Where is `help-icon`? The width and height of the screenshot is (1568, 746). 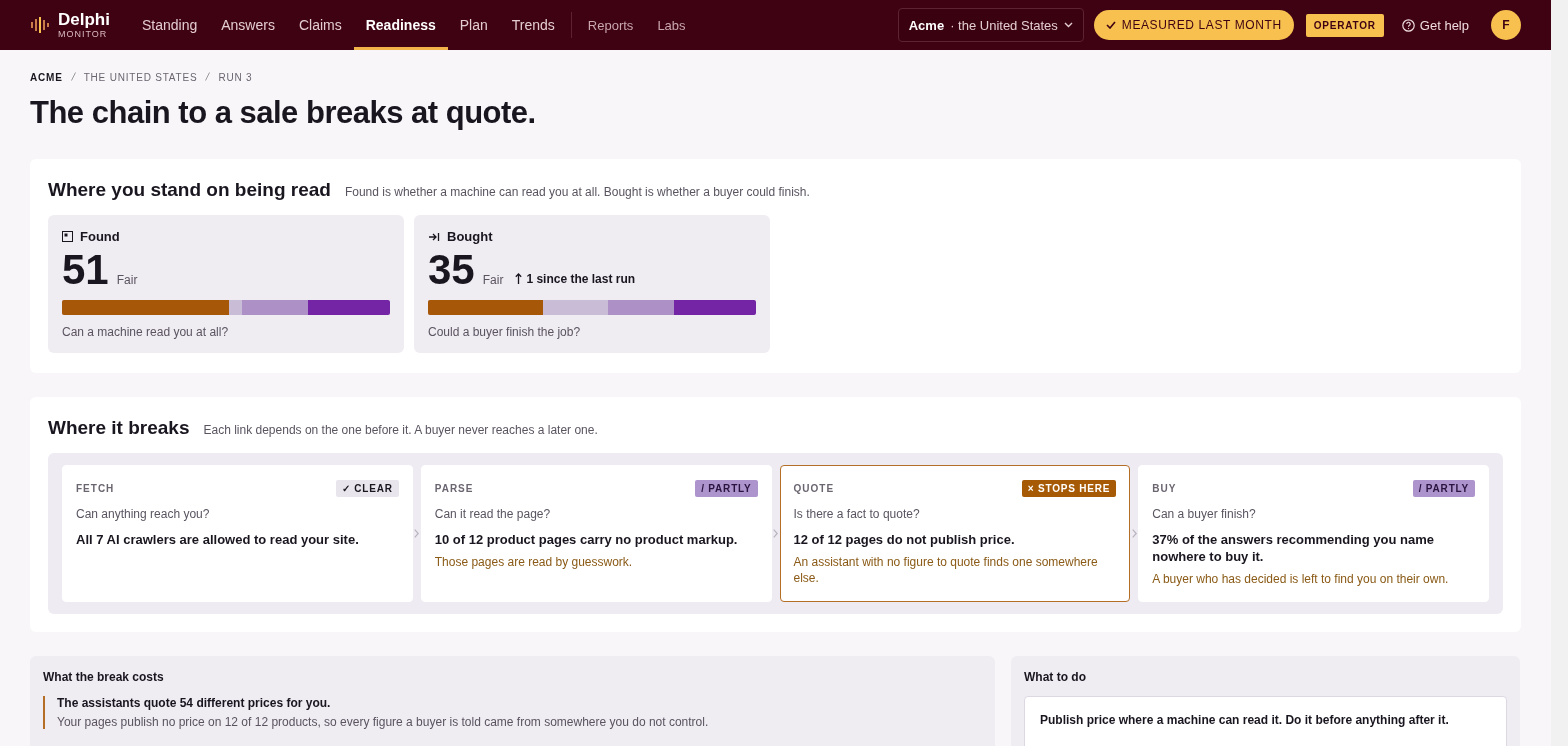 help-icon is located at coordinates (1408, 25).